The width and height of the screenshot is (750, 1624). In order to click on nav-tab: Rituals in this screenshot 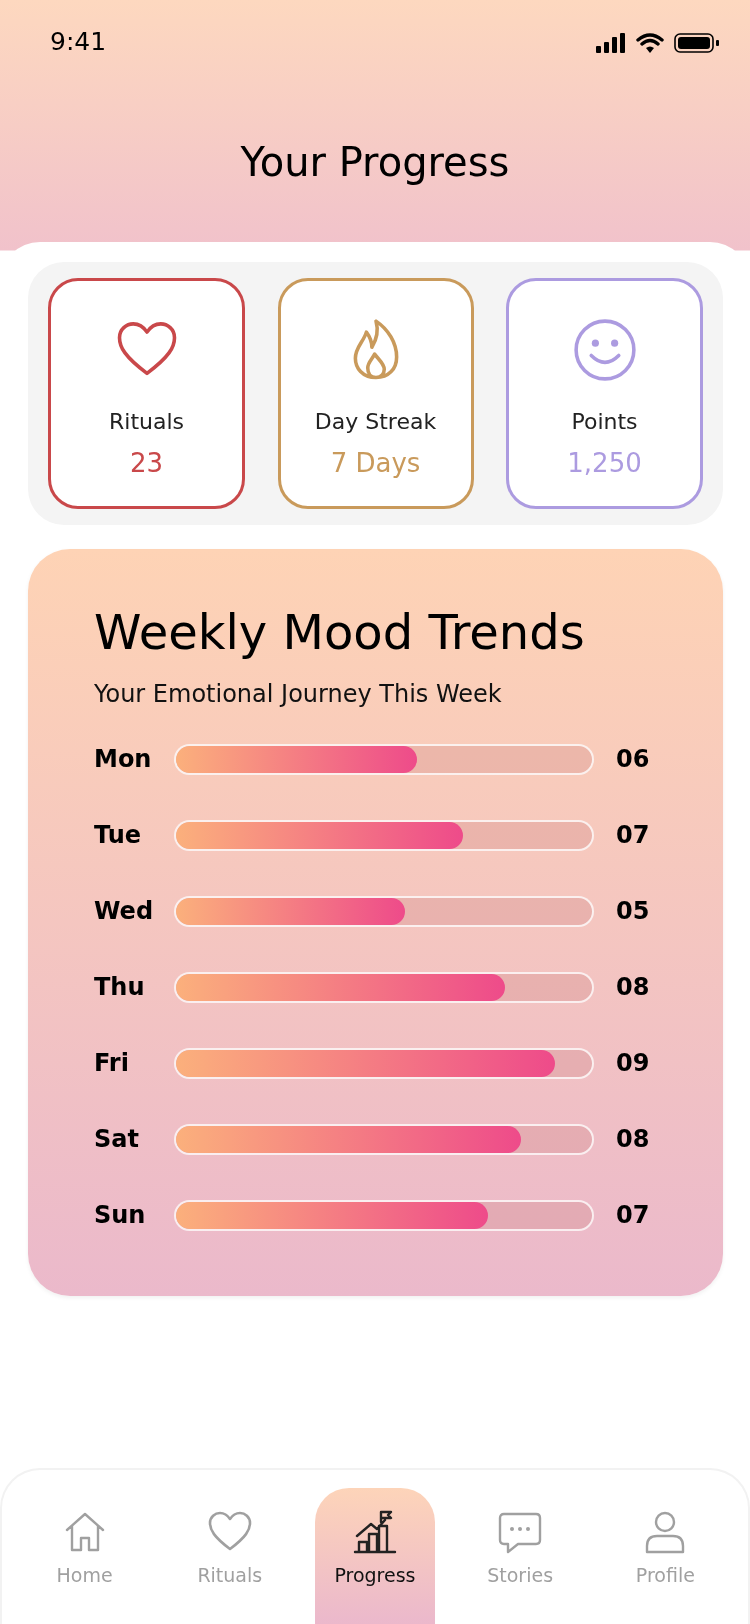, I will do `click(229, 1556)`.